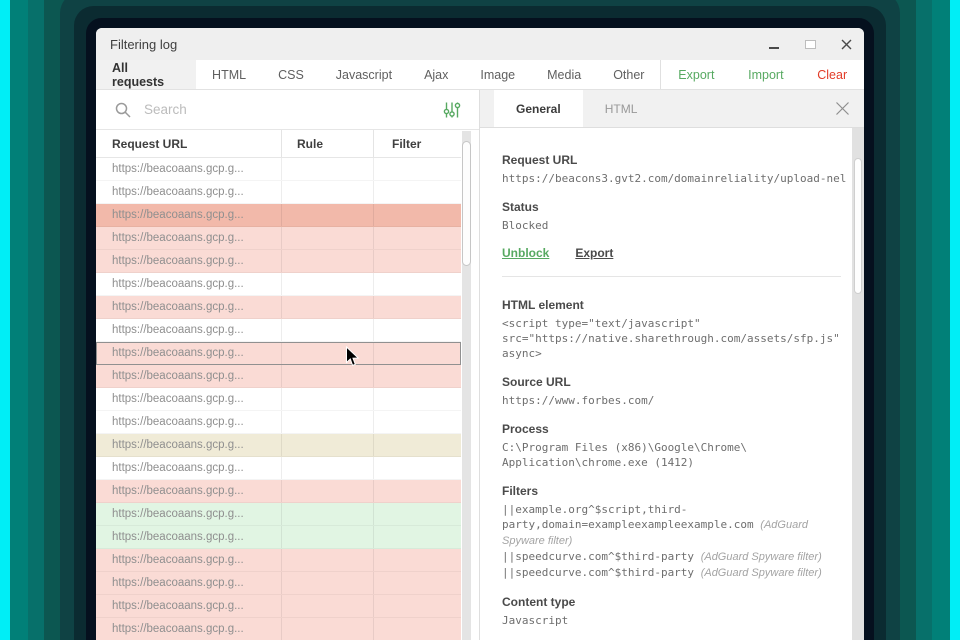  What do you see at coordinates (150, 143) in the screenshot?
I see `column-header-request-url: Request URL` at bounding box center [150, 143].